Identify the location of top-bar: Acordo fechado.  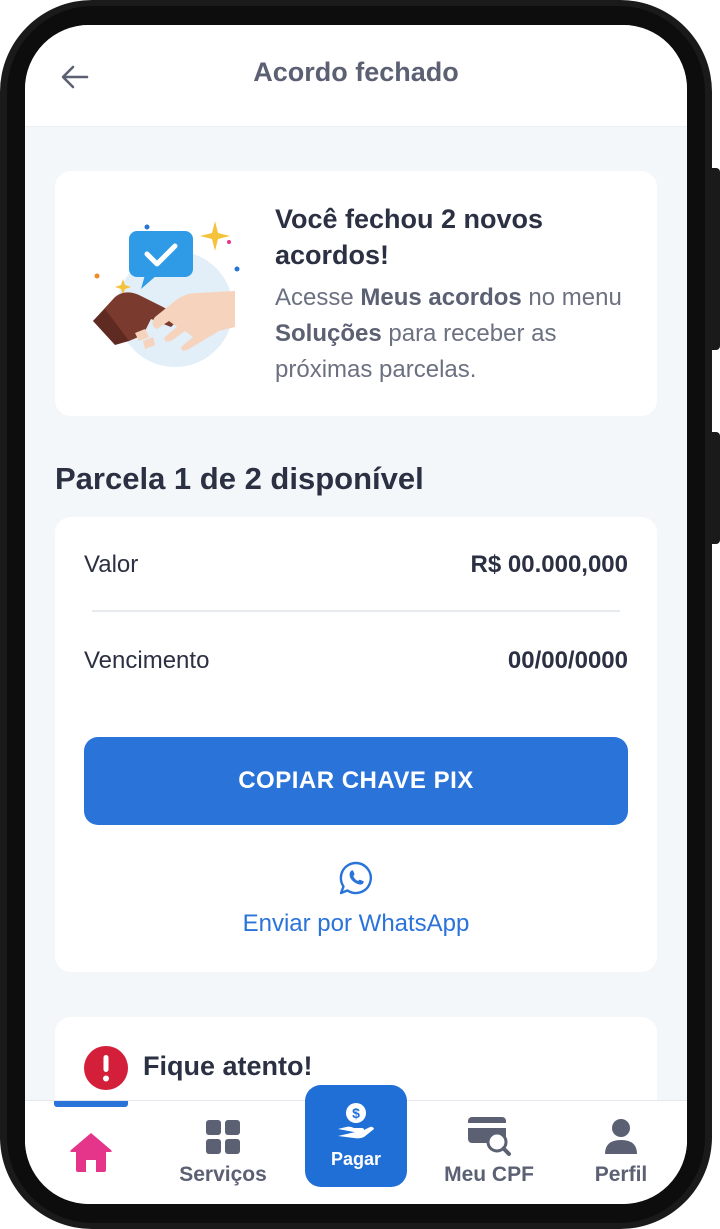
(356, 76).